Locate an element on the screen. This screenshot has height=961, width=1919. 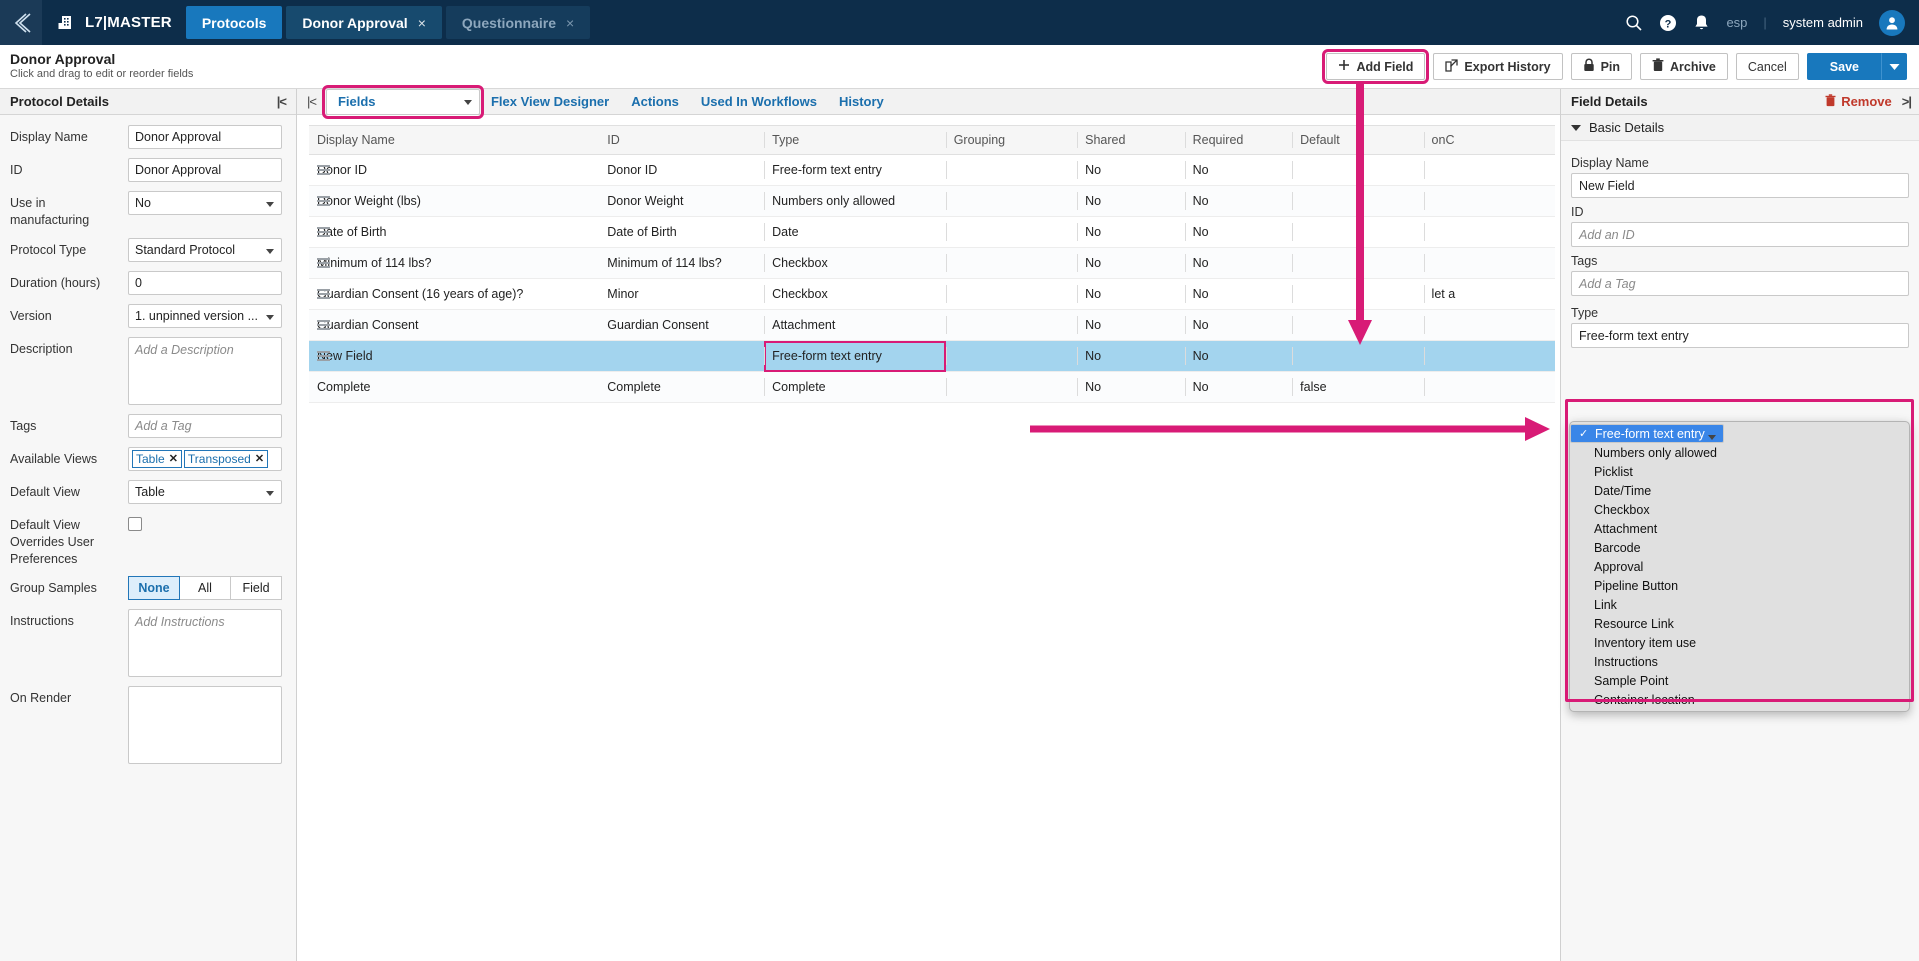
id-input: Donor Approval is located at coordinates (205, 170).